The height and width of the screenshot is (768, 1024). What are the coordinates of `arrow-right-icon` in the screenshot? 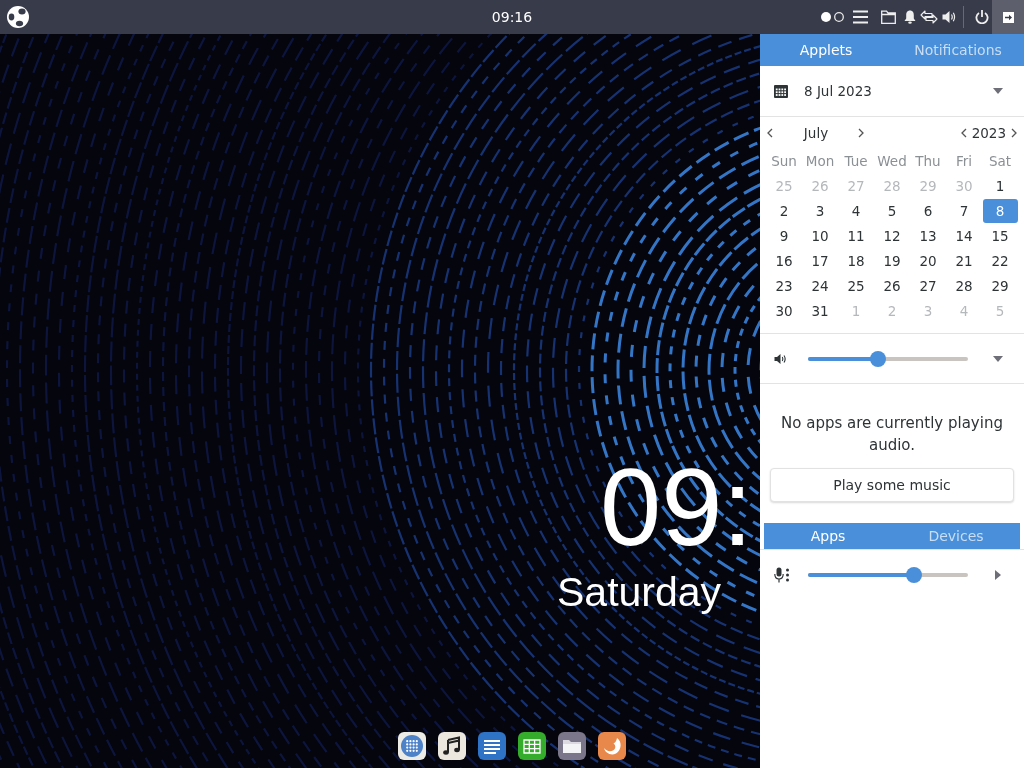 It's located at (1008, 17).